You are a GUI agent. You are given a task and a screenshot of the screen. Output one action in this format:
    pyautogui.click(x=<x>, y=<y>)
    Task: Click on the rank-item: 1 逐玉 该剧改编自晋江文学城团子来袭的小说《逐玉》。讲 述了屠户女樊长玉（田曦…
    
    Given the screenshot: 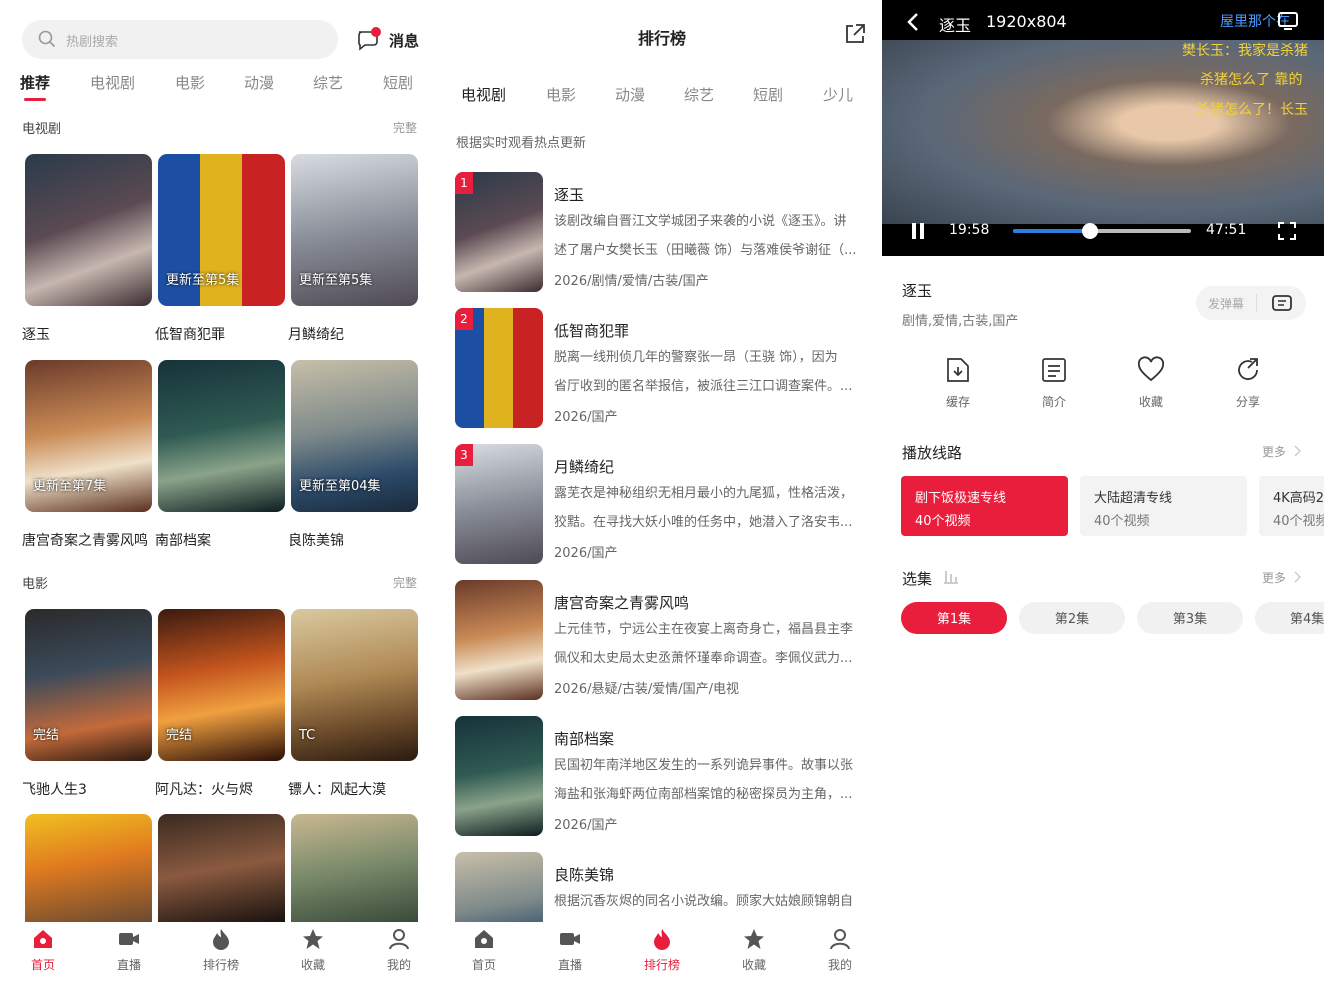 What is the action you would take?
    pyautogui.click(x=661, y=235)
    